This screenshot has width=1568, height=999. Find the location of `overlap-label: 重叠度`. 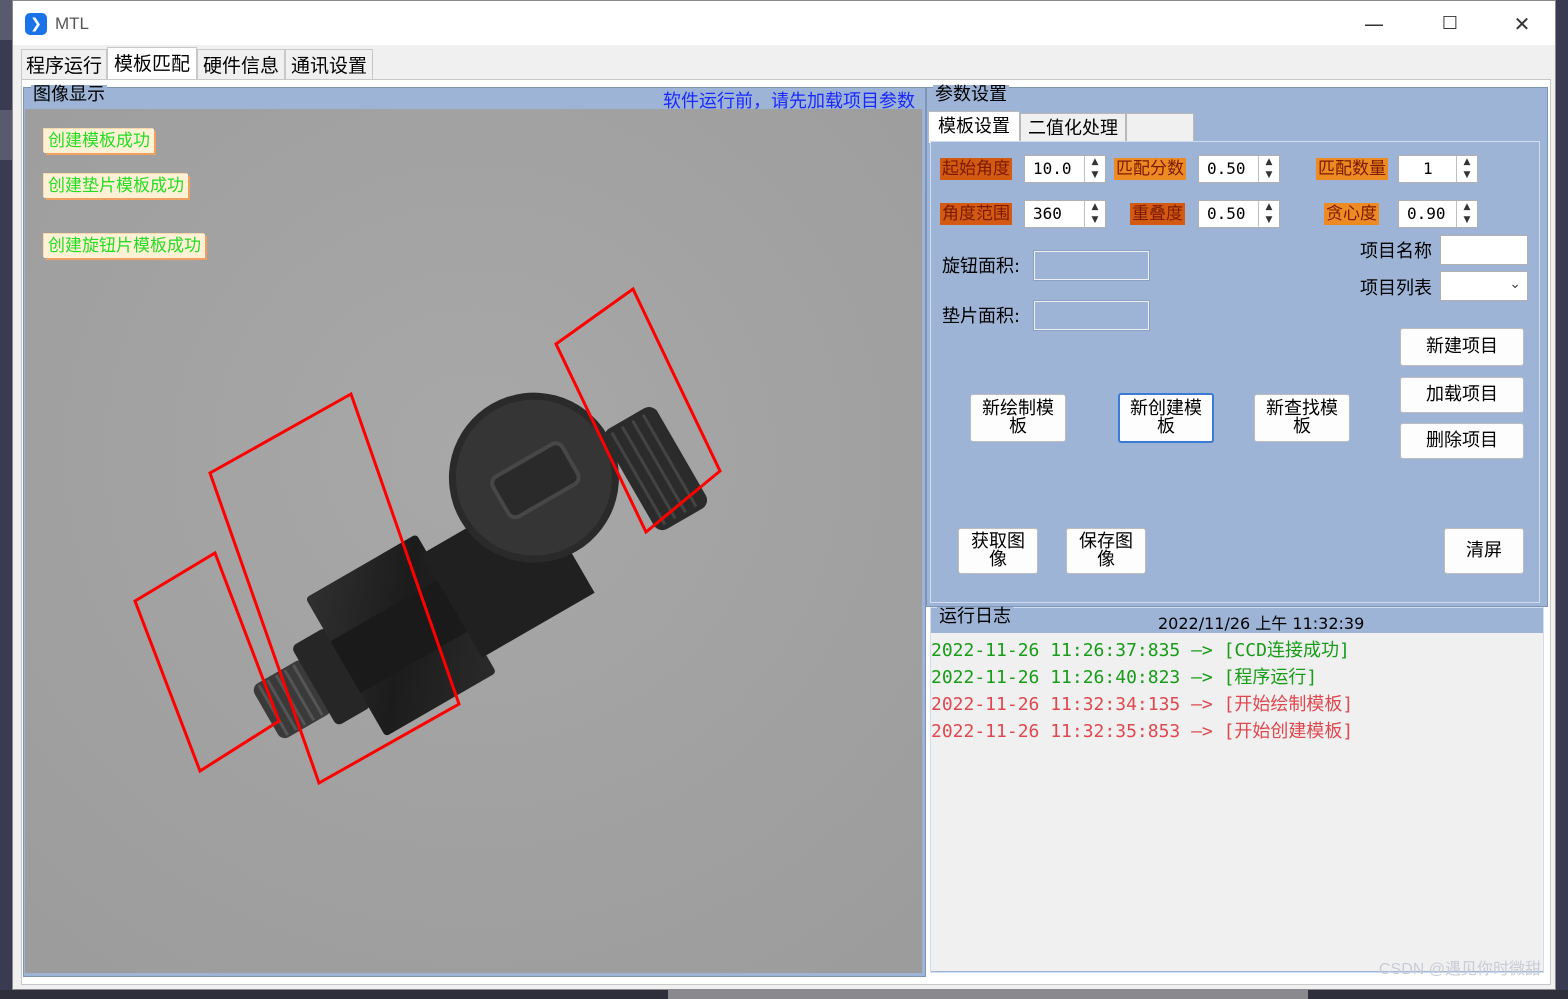

overlap-label: 重叠度 is located at coordinates (1157, 214).